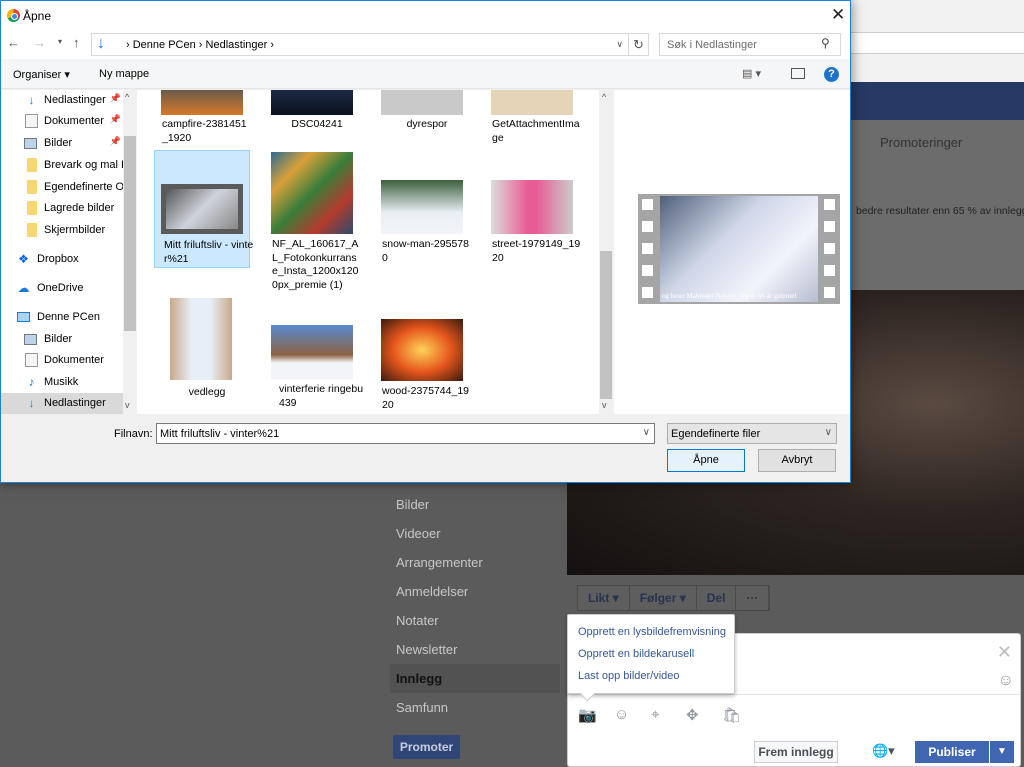  What do you see at coordinates (1006, 681) in the screenshot?
I see `emoji-icon: ☺` at bounding box center [1006, 681].